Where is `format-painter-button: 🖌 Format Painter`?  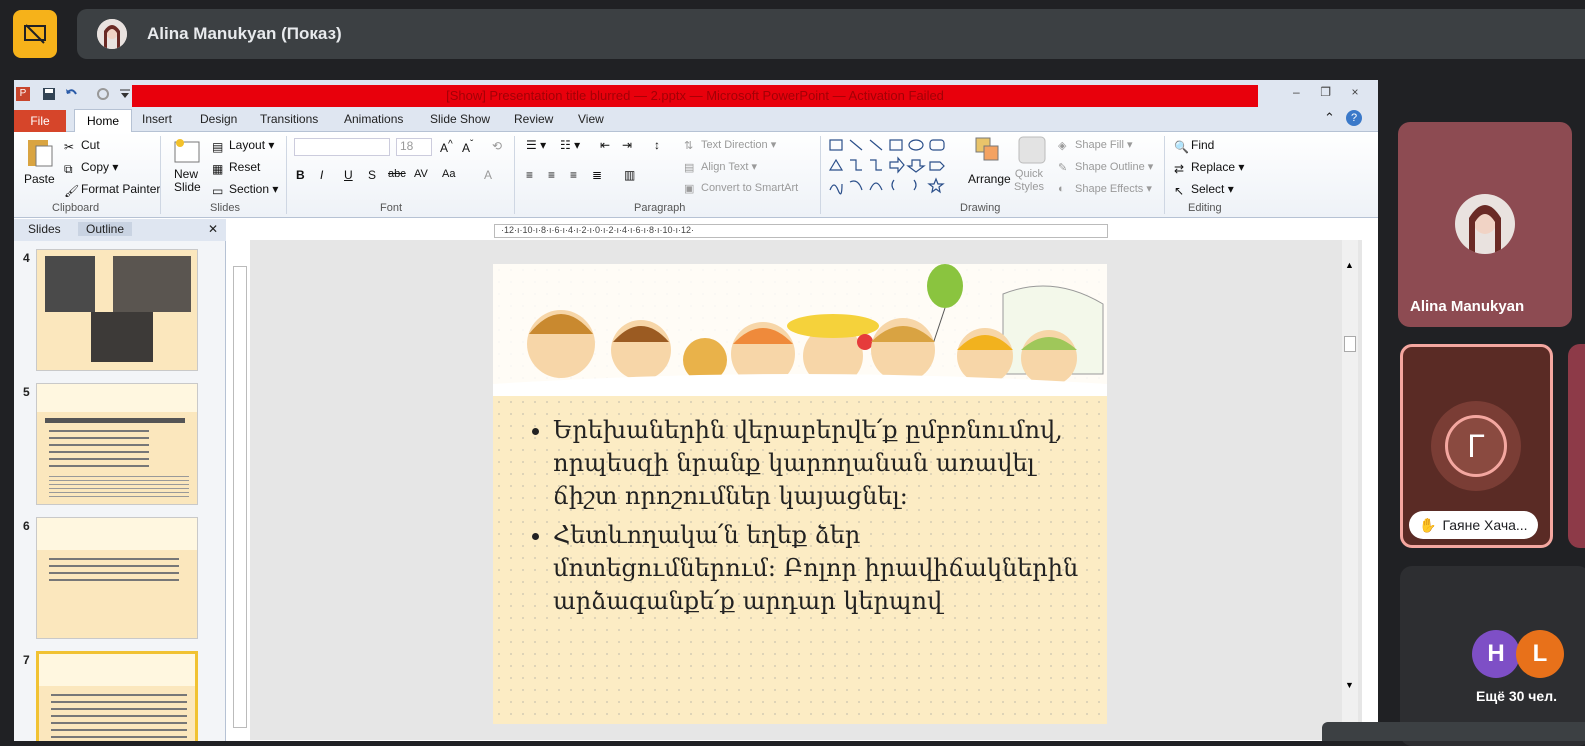
format-painter-button: 🖌 Format Painter is located at coordinates (112, 190).